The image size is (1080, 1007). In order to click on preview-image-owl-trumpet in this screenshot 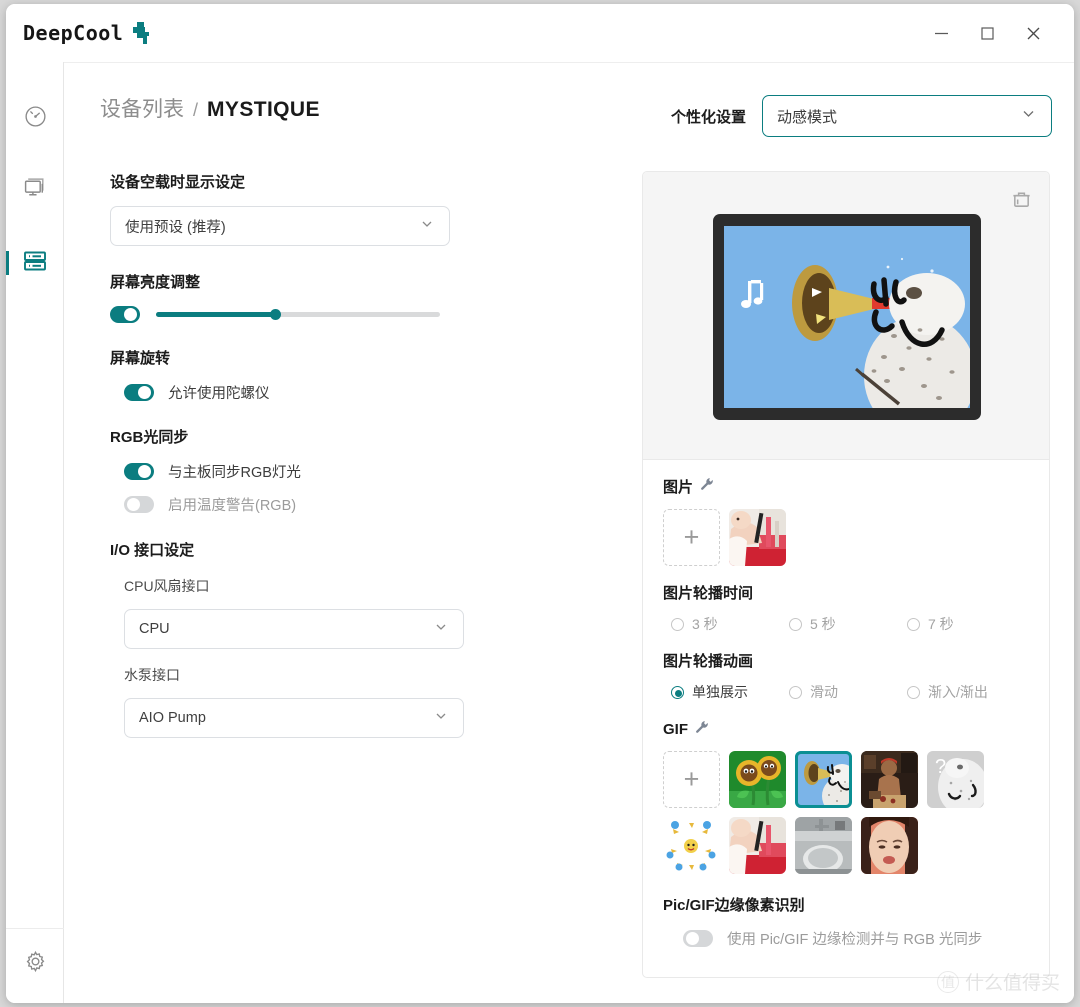, I will do `click(847, 317)`.